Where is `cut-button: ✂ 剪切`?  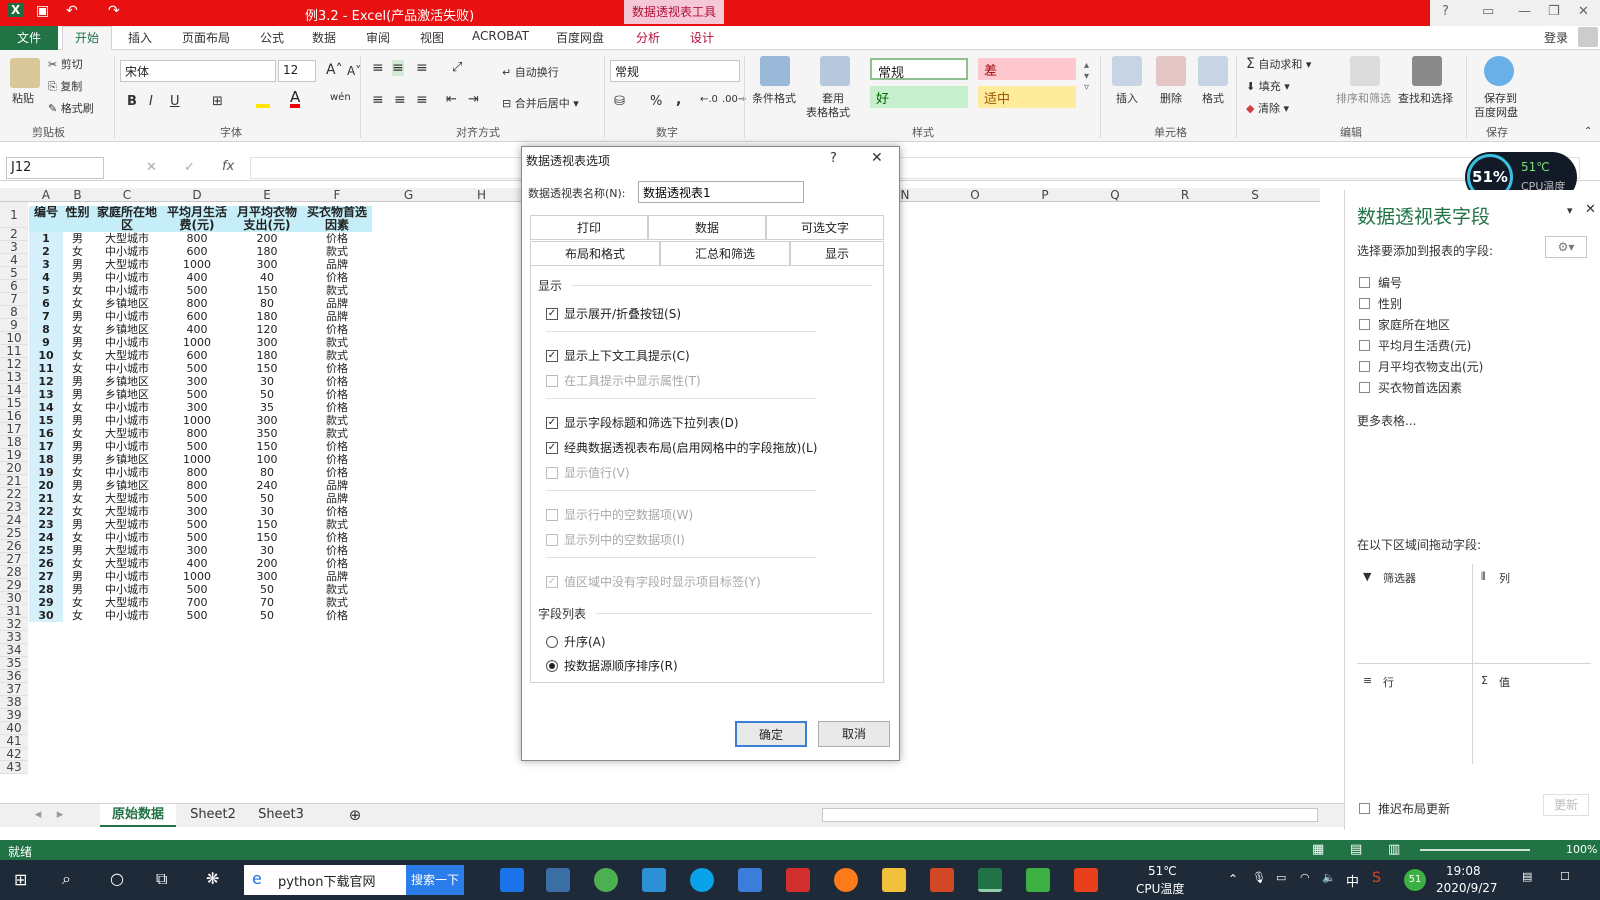 cut-button: ✂ 剪切 is located at coordinates (65, 64).